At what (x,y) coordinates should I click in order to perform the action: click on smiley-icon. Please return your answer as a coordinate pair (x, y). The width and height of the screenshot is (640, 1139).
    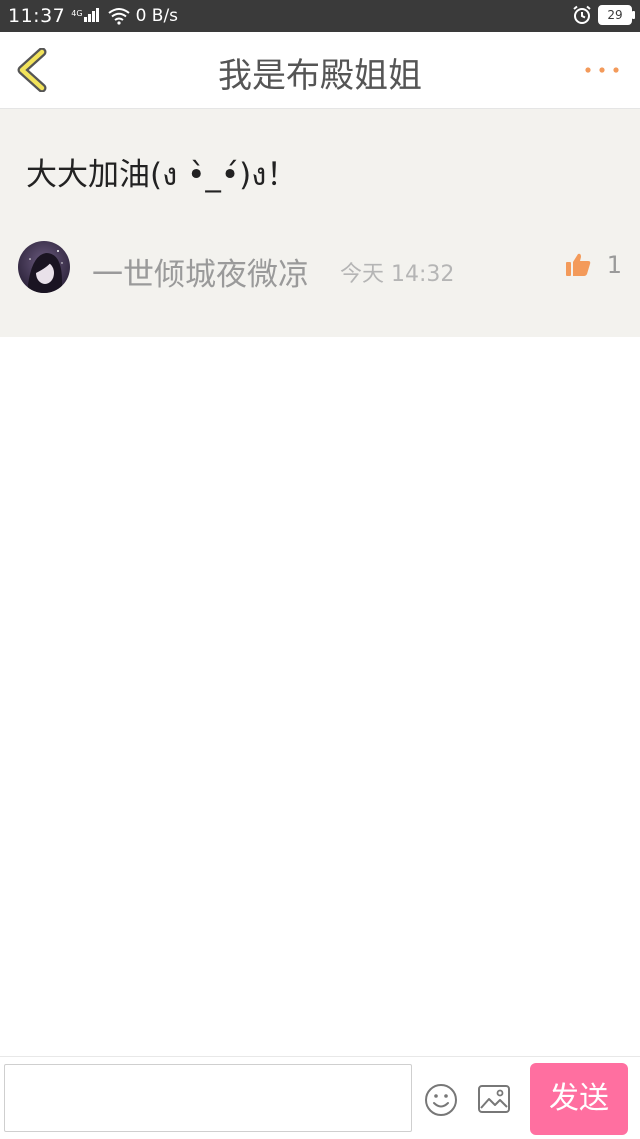
    Looking at the image, I should click on (441, 1100).